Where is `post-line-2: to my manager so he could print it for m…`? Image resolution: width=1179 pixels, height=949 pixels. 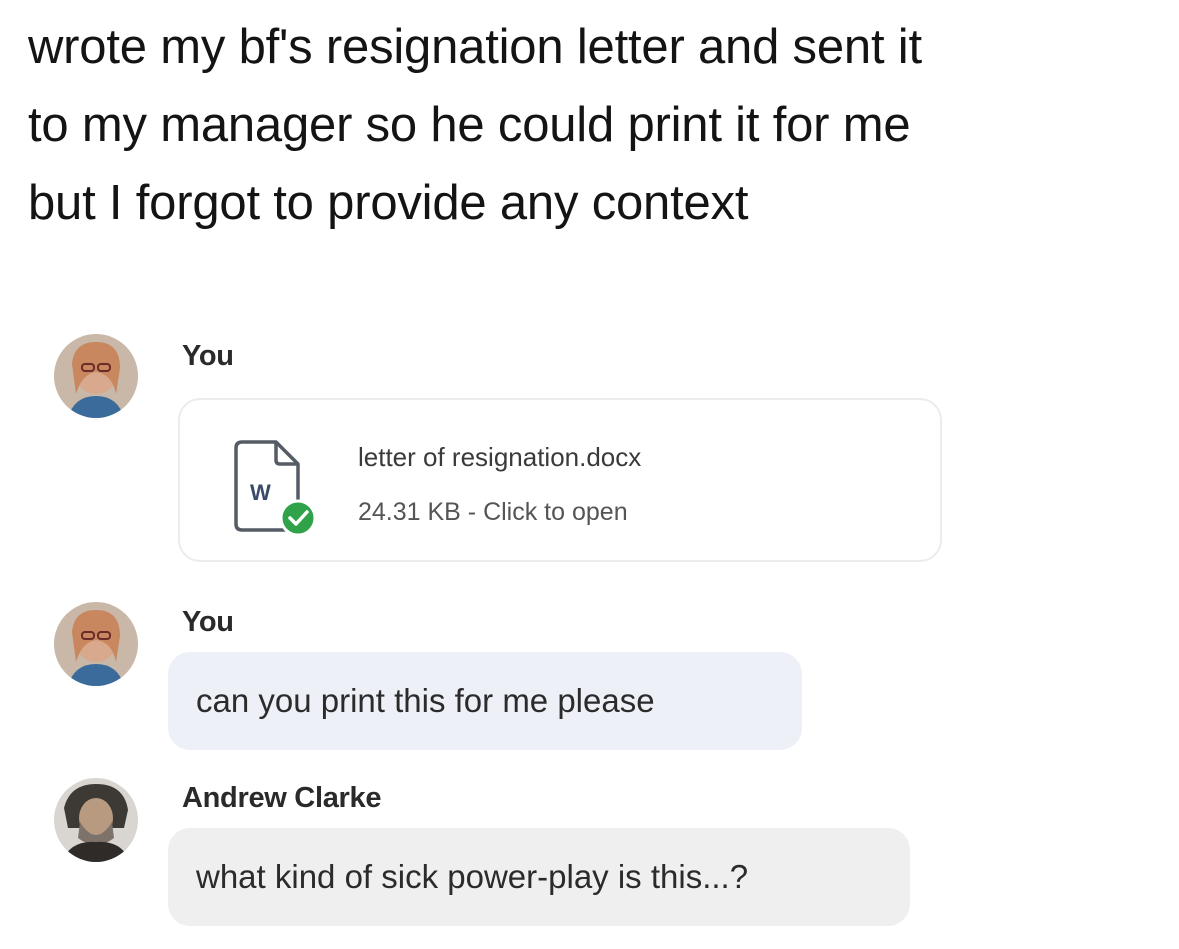
post-line-2: to my manager so he could print it for m… is located at coordinates (469, 125).